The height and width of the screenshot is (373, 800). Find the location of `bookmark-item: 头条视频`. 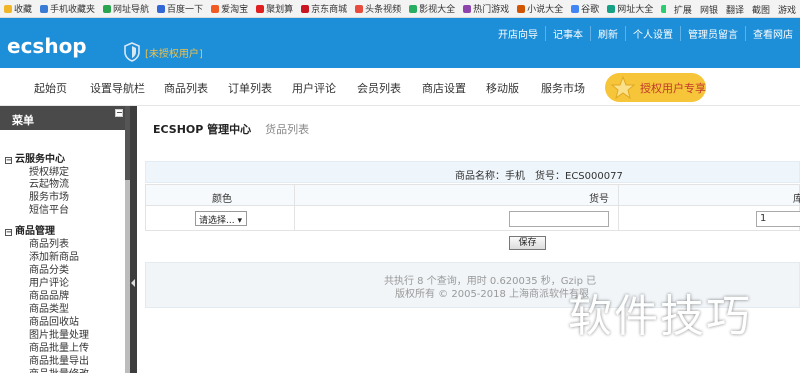

bookmark-item: 头条视频 is located at coordinates (378, 8).